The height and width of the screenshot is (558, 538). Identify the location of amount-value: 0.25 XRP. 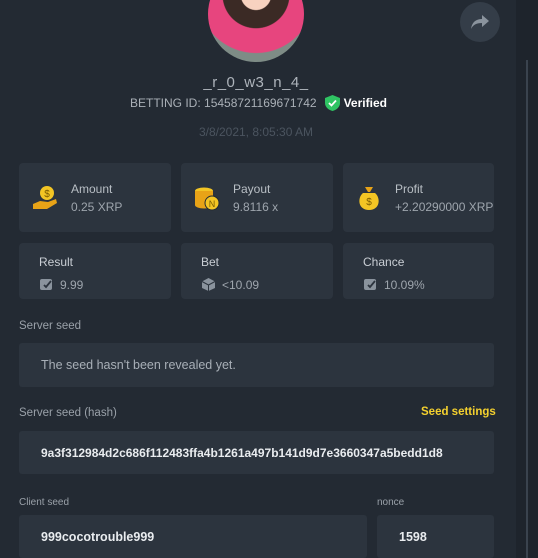
(97, 206).